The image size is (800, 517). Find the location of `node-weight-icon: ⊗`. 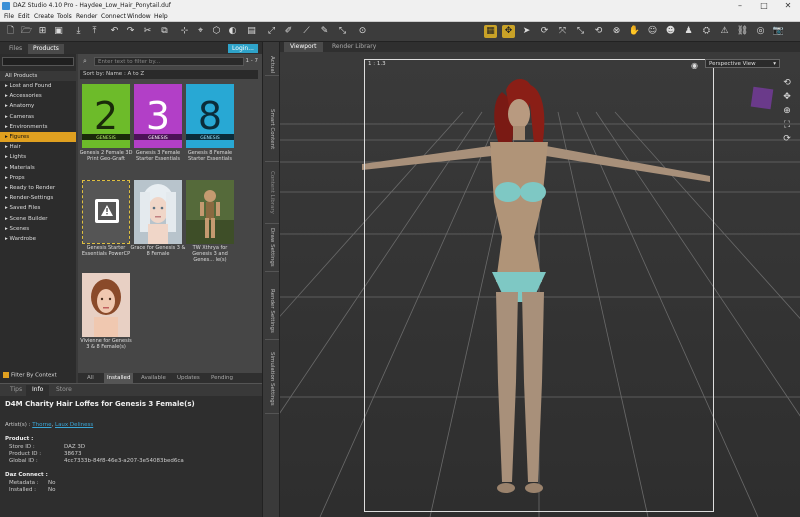

node-weight-icon: ⊗ is located at coordinates (616, 31).